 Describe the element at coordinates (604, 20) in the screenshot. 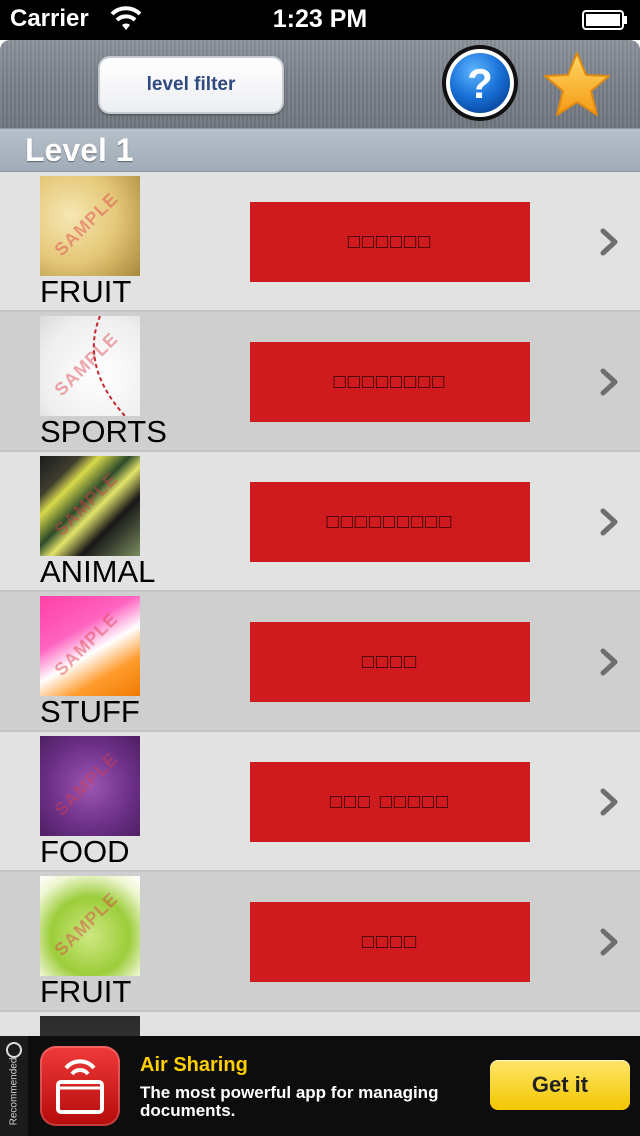

I see `battery-icon` at that location.